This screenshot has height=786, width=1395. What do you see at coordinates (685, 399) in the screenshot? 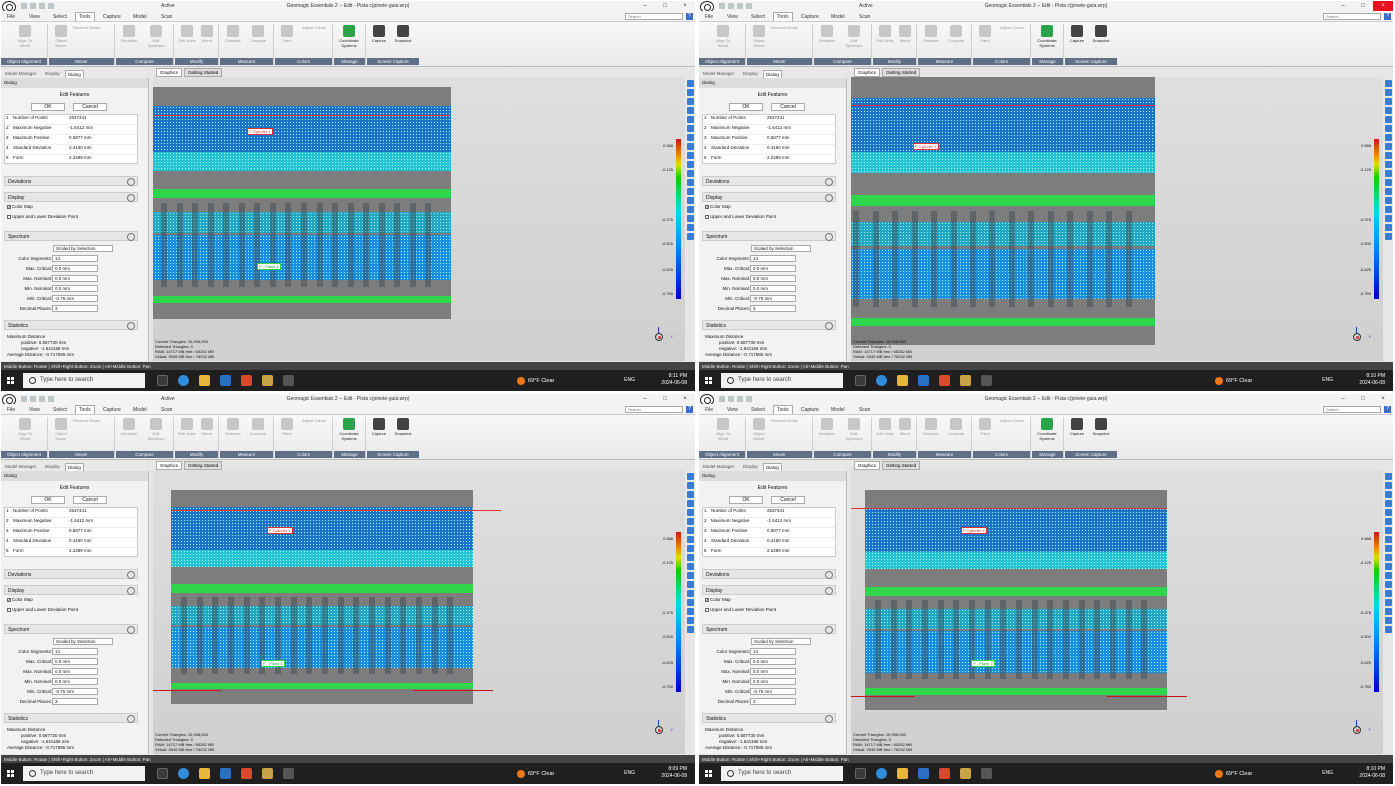
I see `close-button: ×` at bounding box center [685, 399].